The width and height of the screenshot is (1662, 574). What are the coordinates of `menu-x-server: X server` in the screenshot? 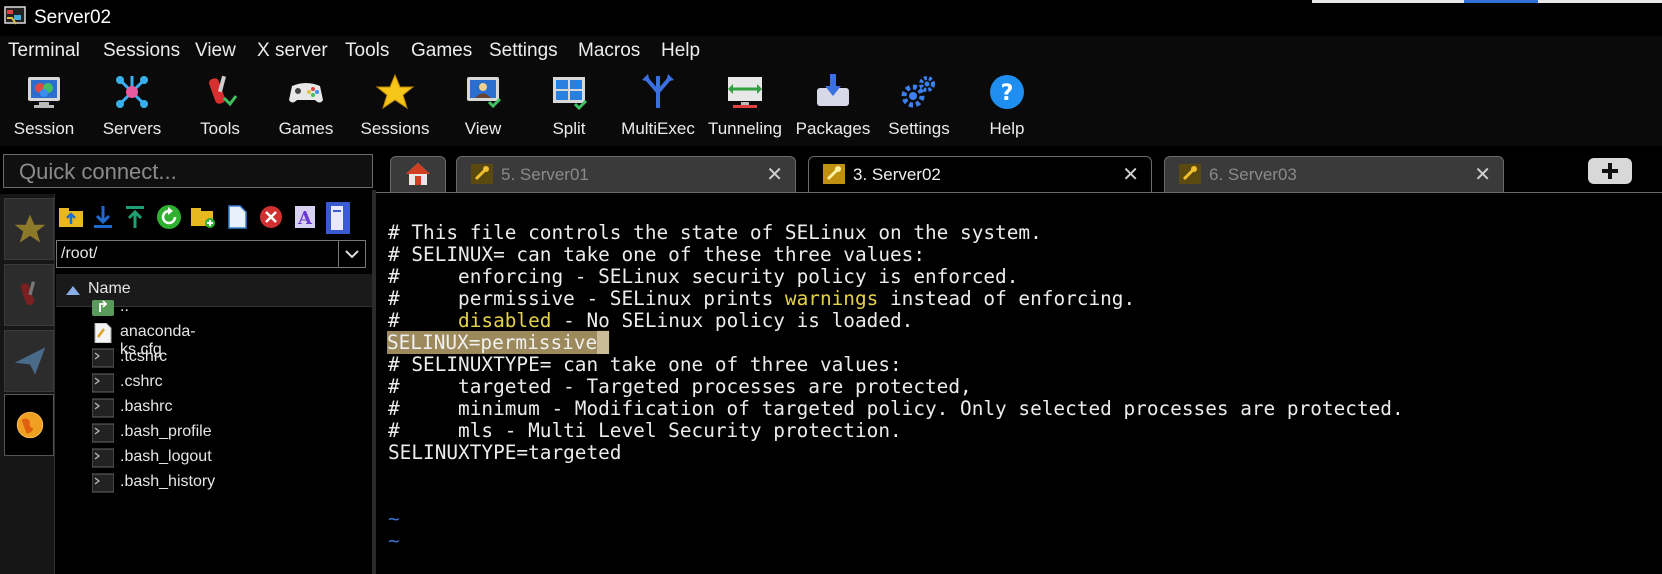 It's located at (292, 51).